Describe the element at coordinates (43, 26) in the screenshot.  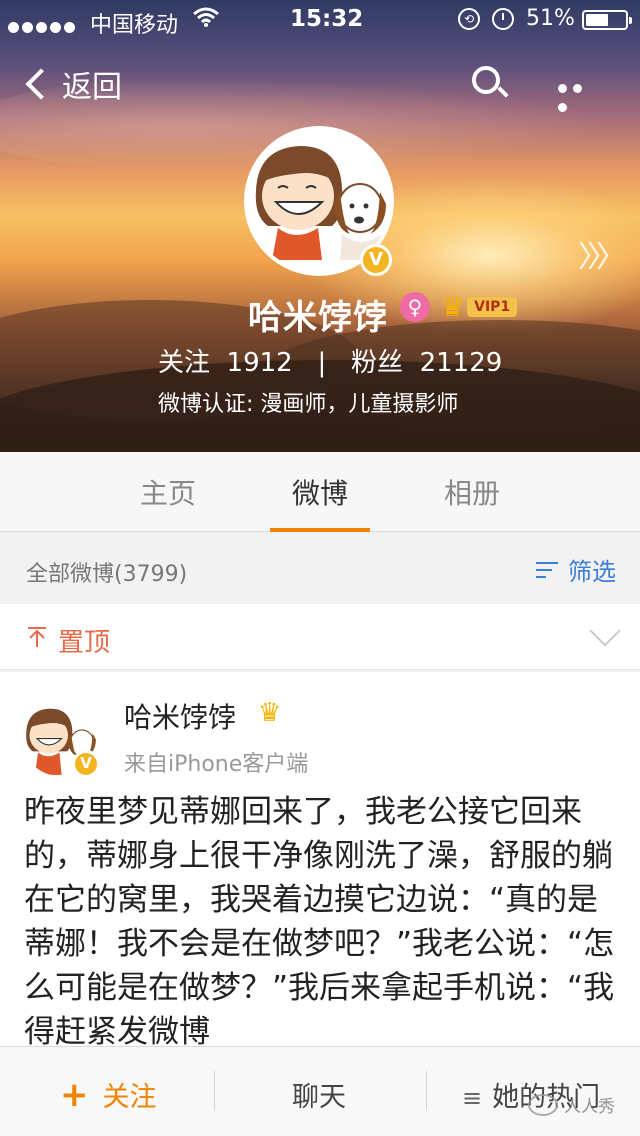
I see `signal-icon` at that location.